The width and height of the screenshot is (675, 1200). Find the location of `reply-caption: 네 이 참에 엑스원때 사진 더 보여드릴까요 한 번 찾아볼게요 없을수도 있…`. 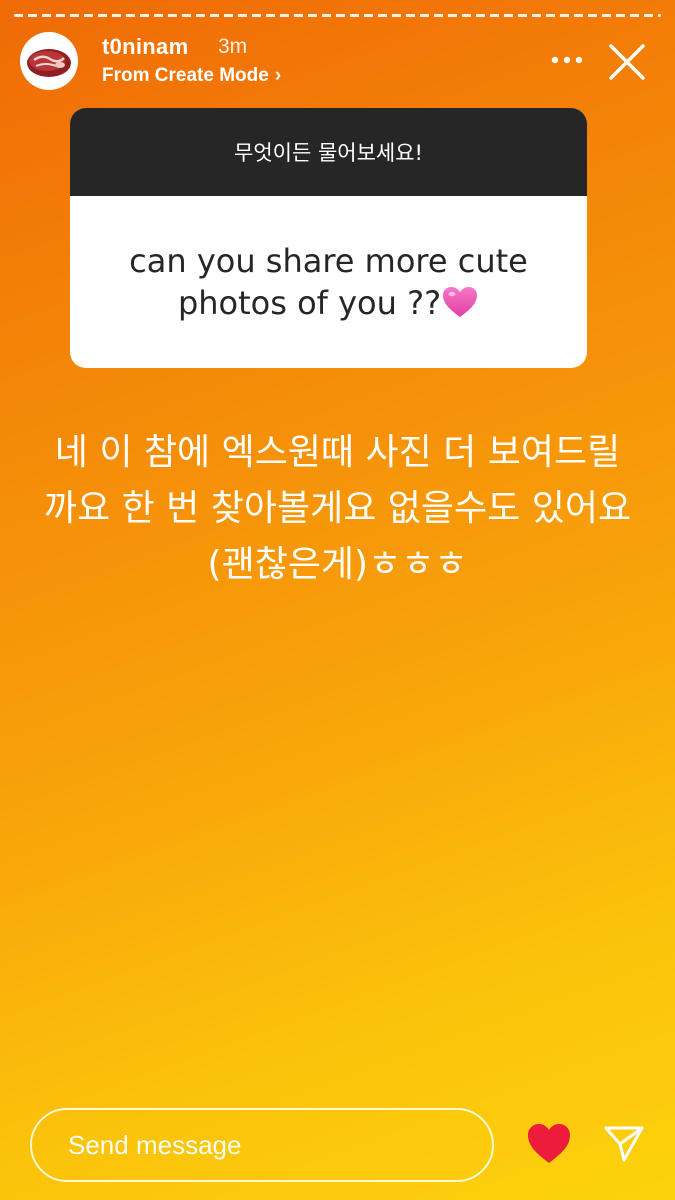

reply-caption: 네 이 참에 엑스원때 사진 더 보여드릴까요 한 번 찾아볼게요 없을수도 있… is located at coordinates (337, 508).